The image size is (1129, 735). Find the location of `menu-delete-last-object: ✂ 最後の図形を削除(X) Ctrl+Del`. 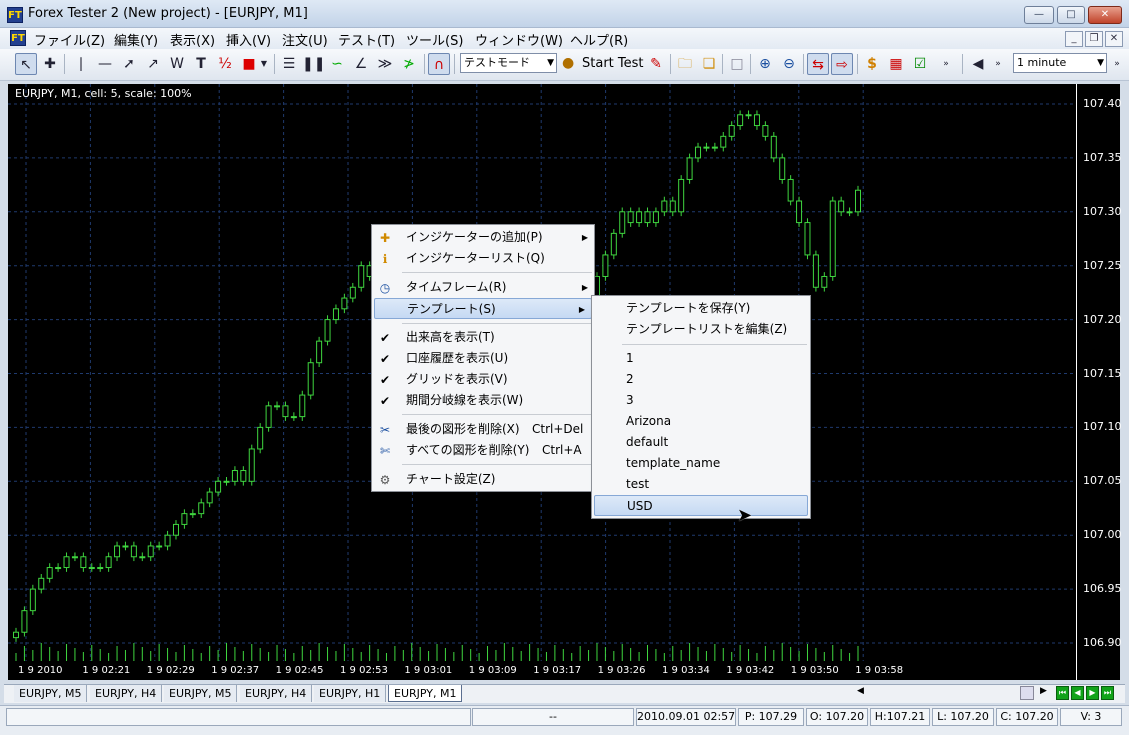

menu-delete-last-object: ✂ 最後の図形を削除(X) Ctrl+Del is located at coordinates (483, 429).